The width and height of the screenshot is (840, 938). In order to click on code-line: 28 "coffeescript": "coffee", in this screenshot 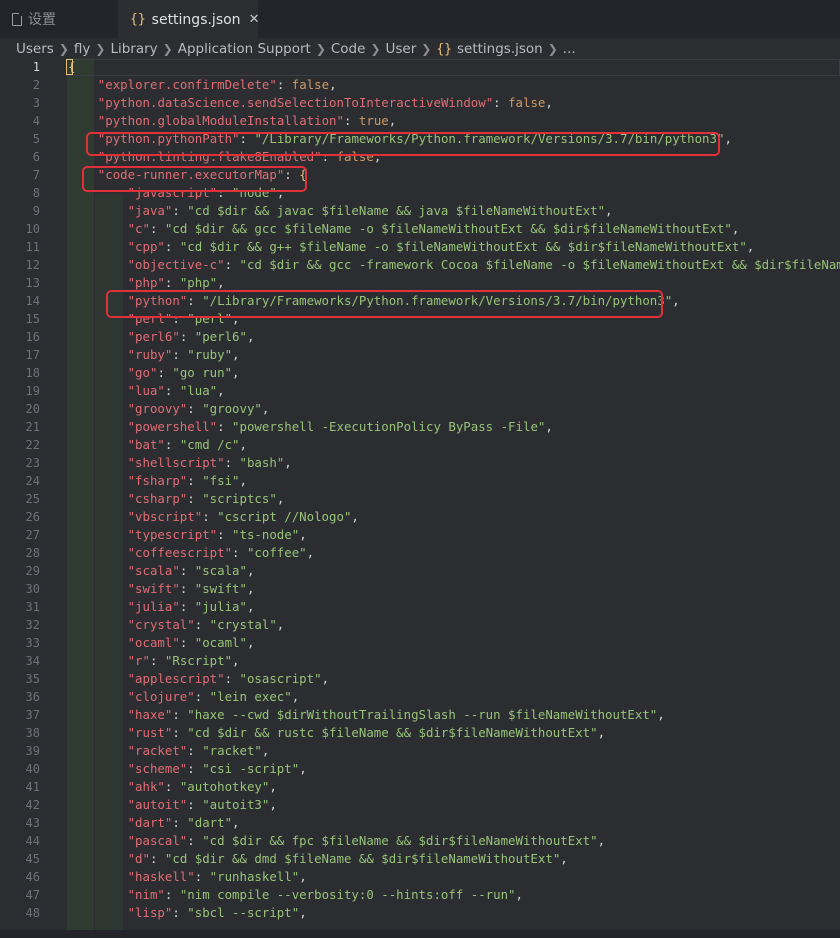, I will do `click(420, 553)`.